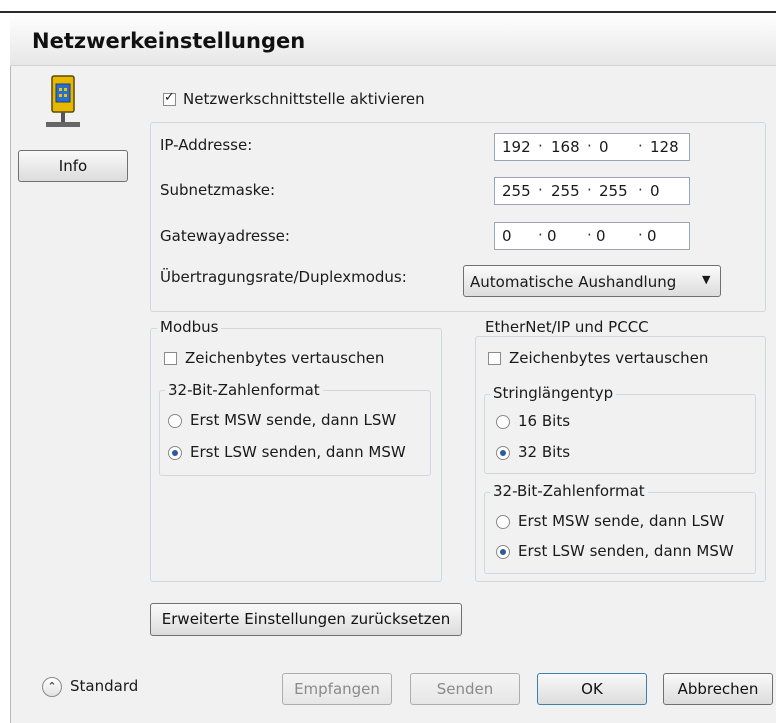  Describe the element at coordinates (604, 147) in the screenshot. I see `ip-octet-3: 0` at that location.